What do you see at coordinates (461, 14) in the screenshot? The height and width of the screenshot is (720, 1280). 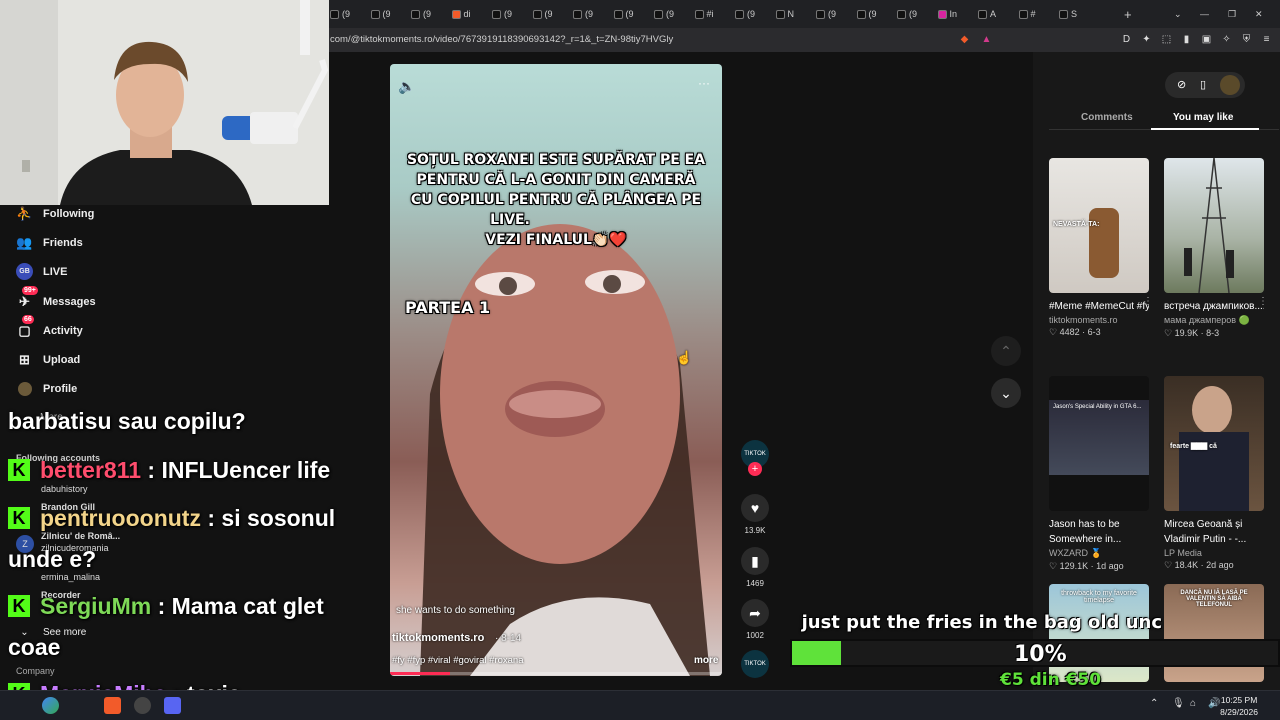 I see `browser-tab: di` at bounding box center [461, 14].